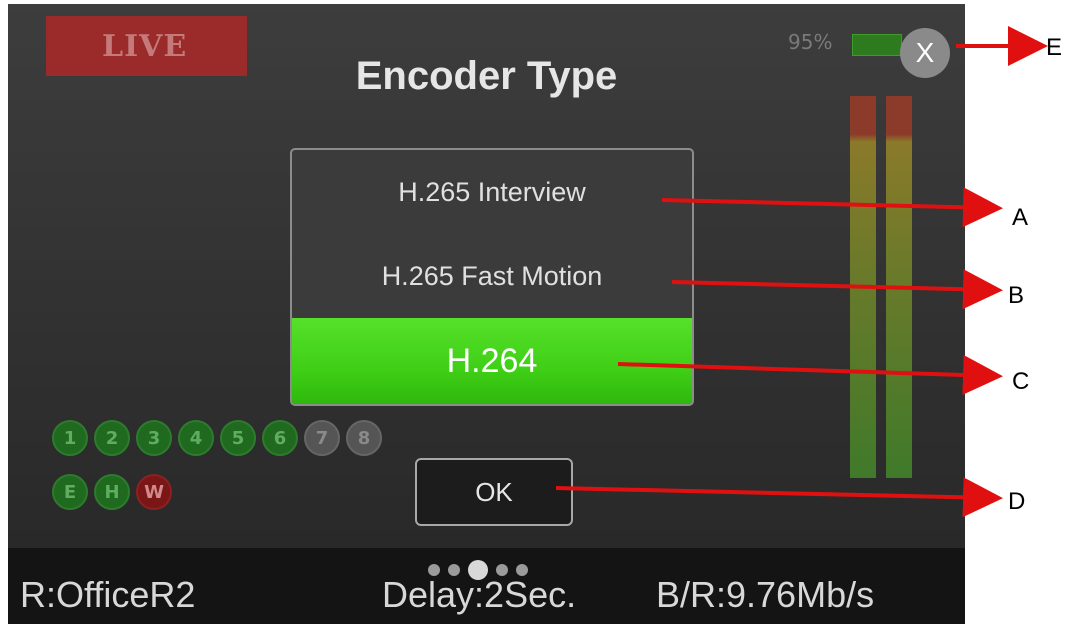  What do you see at coordinates (1021, 381) in the screenshot?
I see `annotation-label-c: C` at bounding box center [1021, 381].